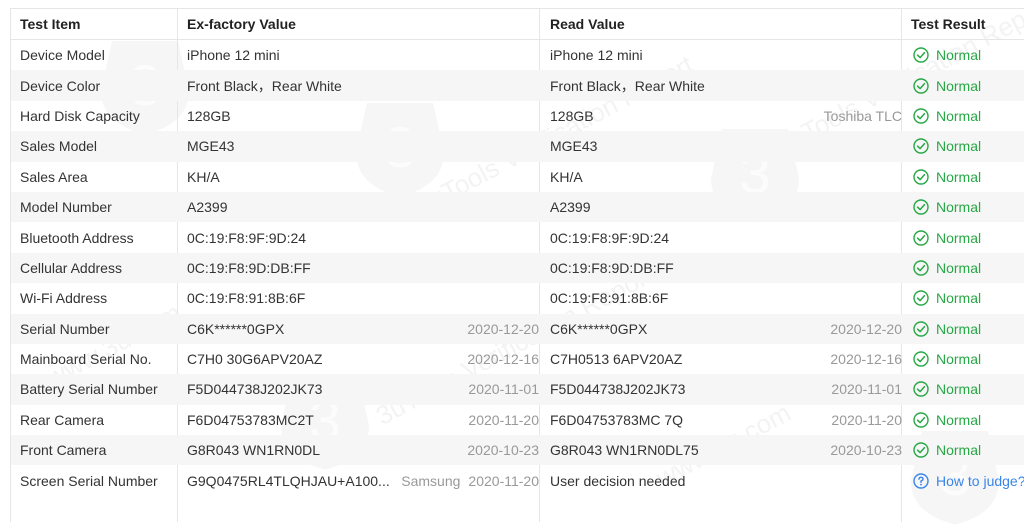 The width and height of the screenshot is (1024, 530). Describe the element at coordinates (236, 328) in the screenshot. I see `ex-factory-value: C6K******0GPX` at that location.